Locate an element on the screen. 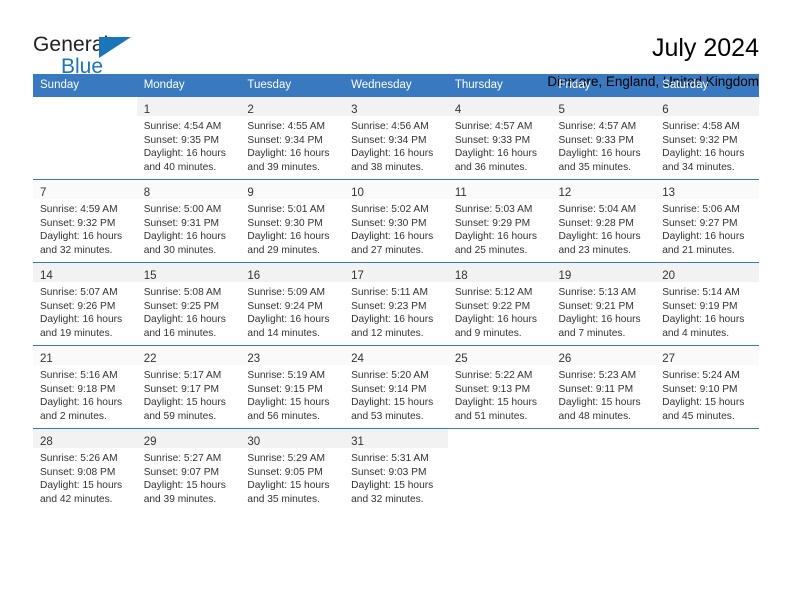 This screenshot has width=792, height=612. weekday-header-wednesday: Wednesday is located at coordinates (396, 85).